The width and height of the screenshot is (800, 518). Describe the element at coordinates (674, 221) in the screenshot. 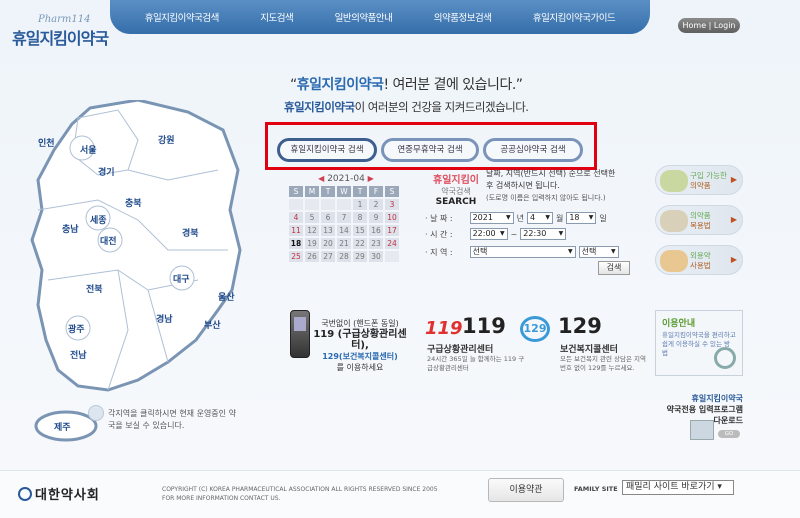

I see `medicine-bowl-icon` at that location.